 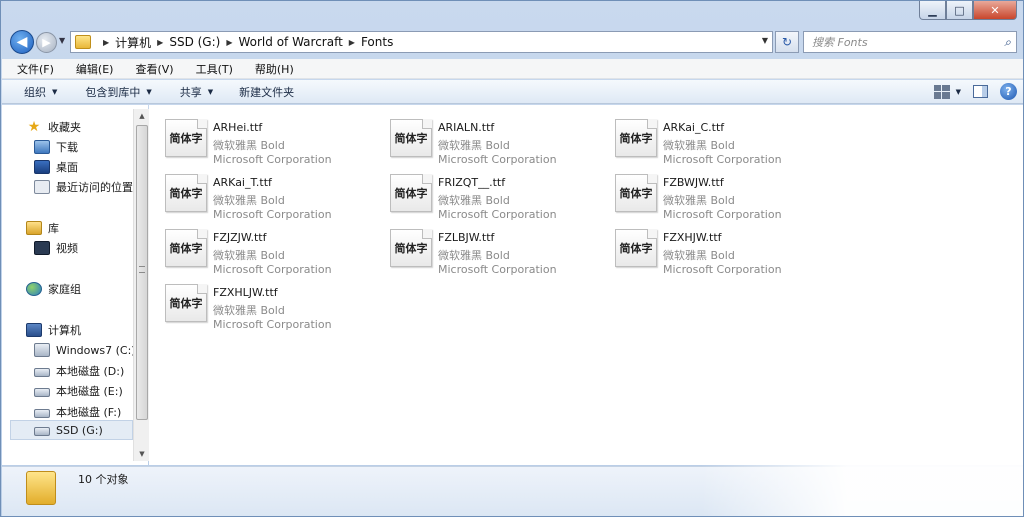 What do you see at coordinates (142, 116) in the screenshot?
I see `scroll-up-arrow-icon: ▲` at bounding box center [142, 116].